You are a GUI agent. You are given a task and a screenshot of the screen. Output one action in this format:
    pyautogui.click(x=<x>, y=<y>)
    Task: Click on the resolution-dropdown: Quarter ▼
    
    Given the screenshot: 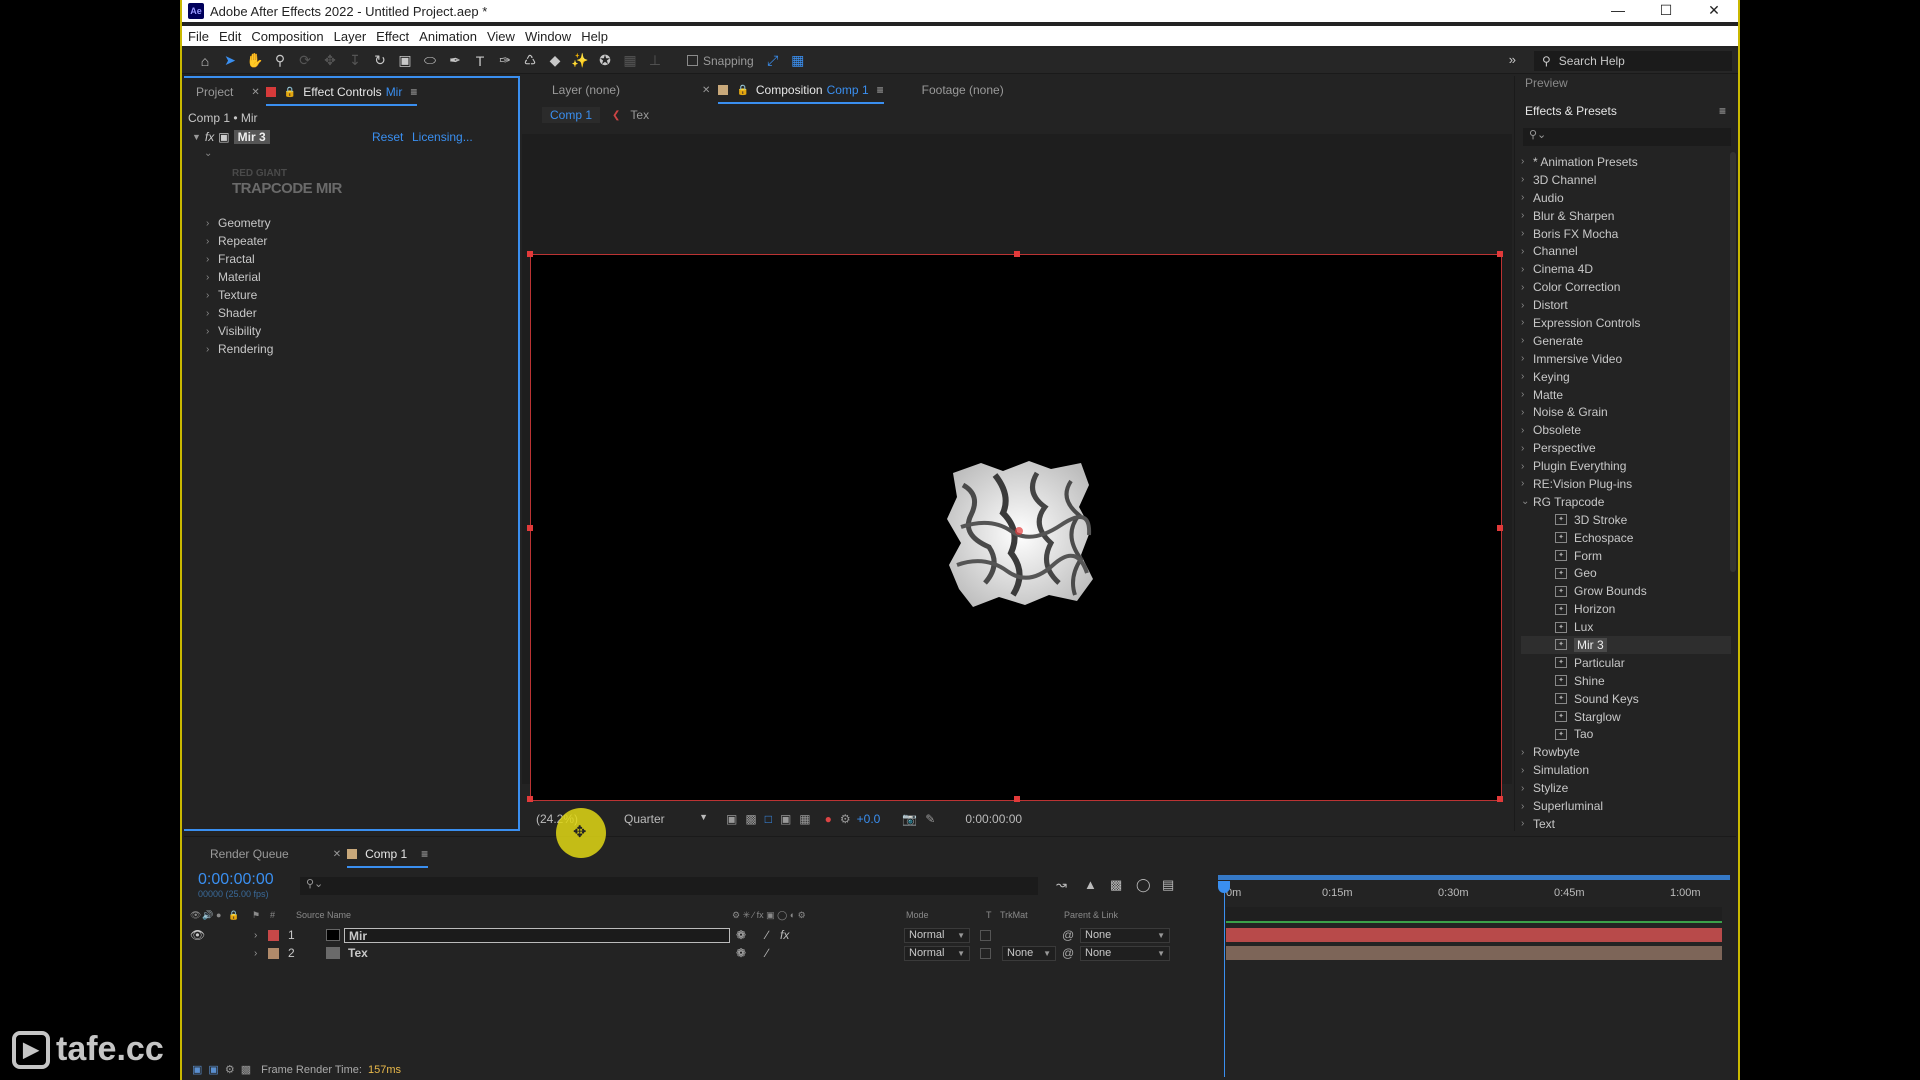 What is the action you would take?
    pyautogui.click(x=666, y=819)
    